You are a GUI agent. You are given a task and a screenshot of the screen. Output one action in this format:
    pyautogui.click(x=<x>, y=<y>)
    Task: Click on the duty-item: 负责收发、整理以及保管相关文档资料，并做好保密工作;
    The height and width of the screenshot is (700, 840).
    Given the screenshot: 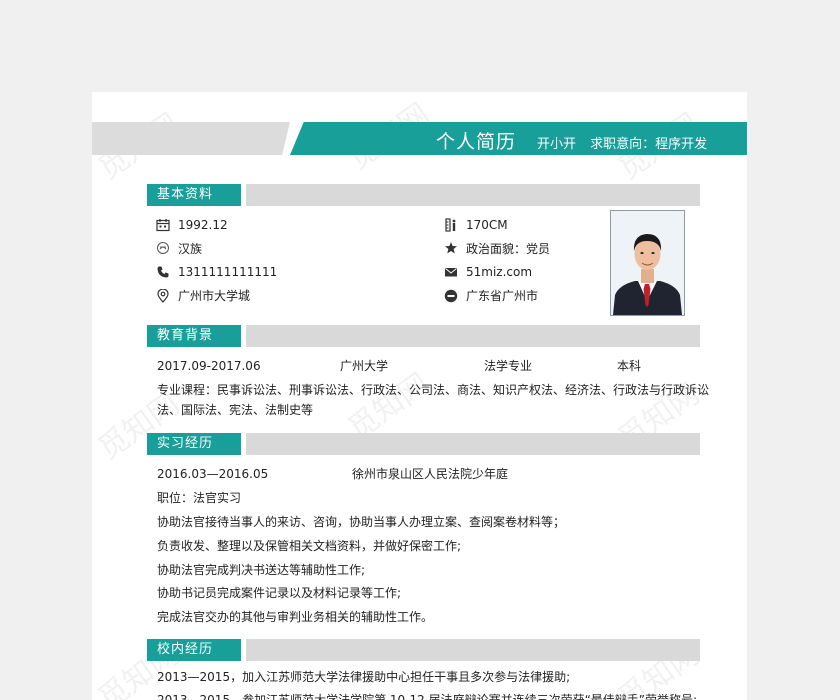 What is the action you would take?
    pyautogui.click(x=309, y=546)
    